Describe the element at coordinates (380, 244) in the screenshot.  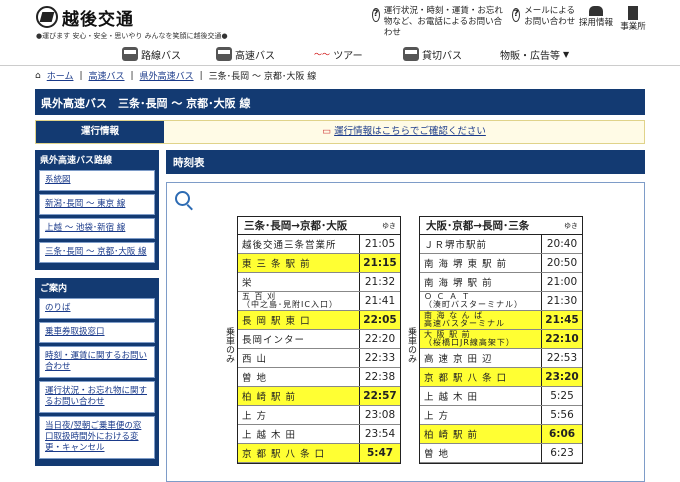
I see `departure-time: 21:05` at that location.